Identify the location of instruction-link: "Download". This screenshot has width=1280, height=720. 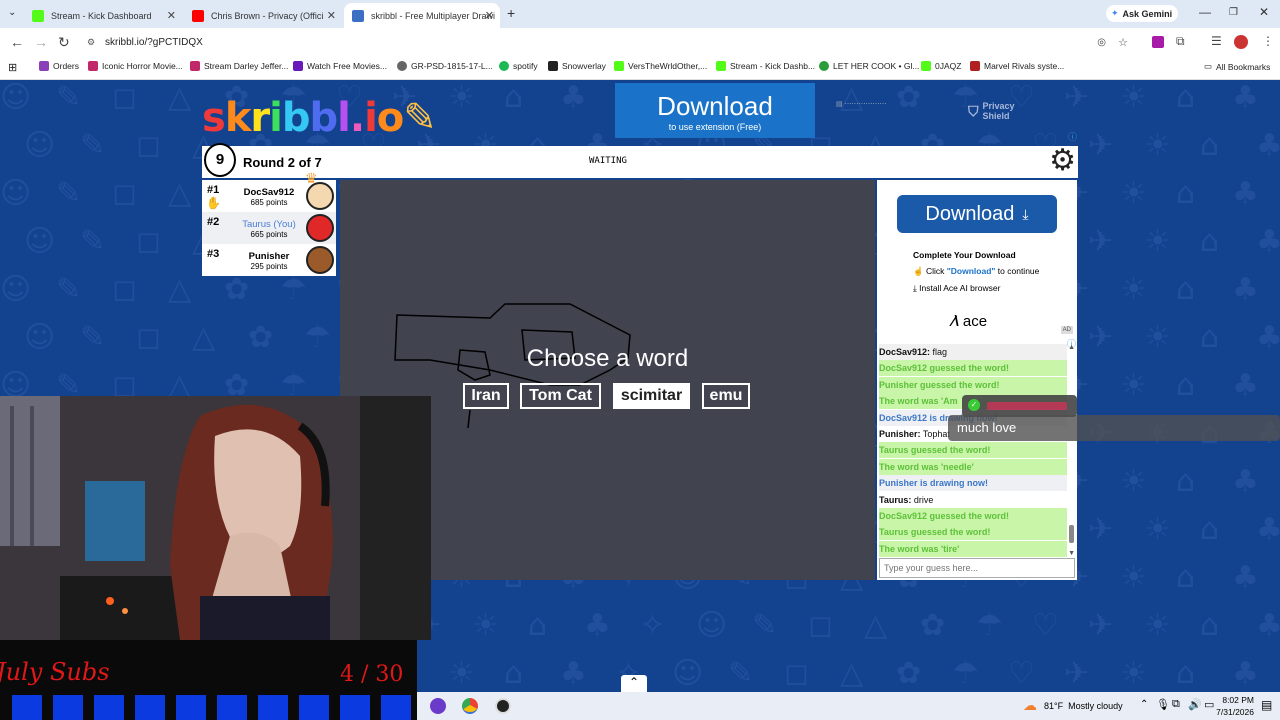
(971, 271).